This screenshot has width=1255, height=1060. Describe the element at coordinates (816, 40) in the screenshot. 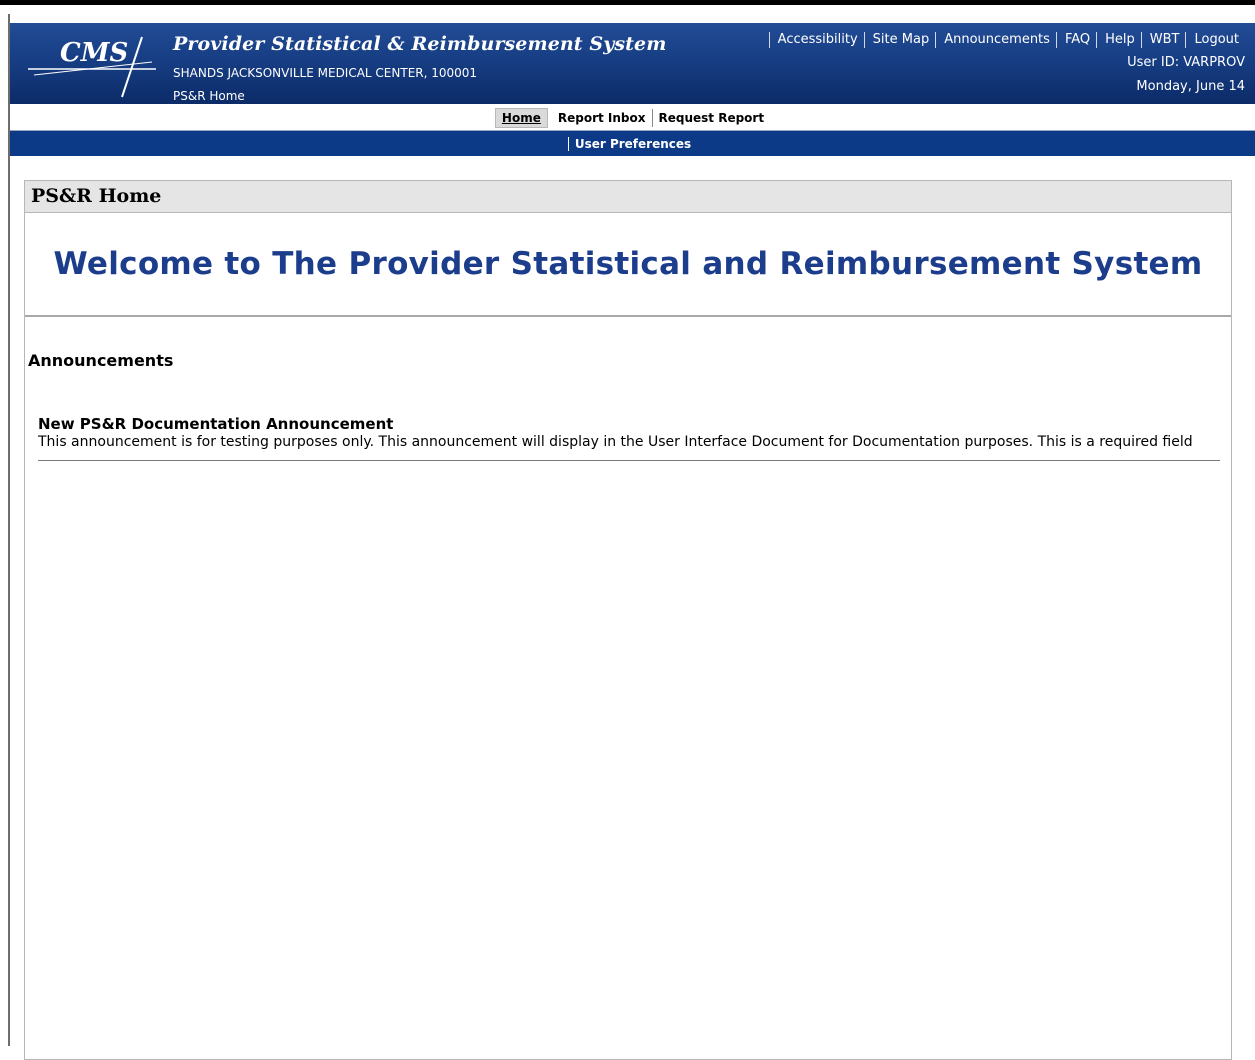

I see `link-accessibility: Accessibility` at that location.